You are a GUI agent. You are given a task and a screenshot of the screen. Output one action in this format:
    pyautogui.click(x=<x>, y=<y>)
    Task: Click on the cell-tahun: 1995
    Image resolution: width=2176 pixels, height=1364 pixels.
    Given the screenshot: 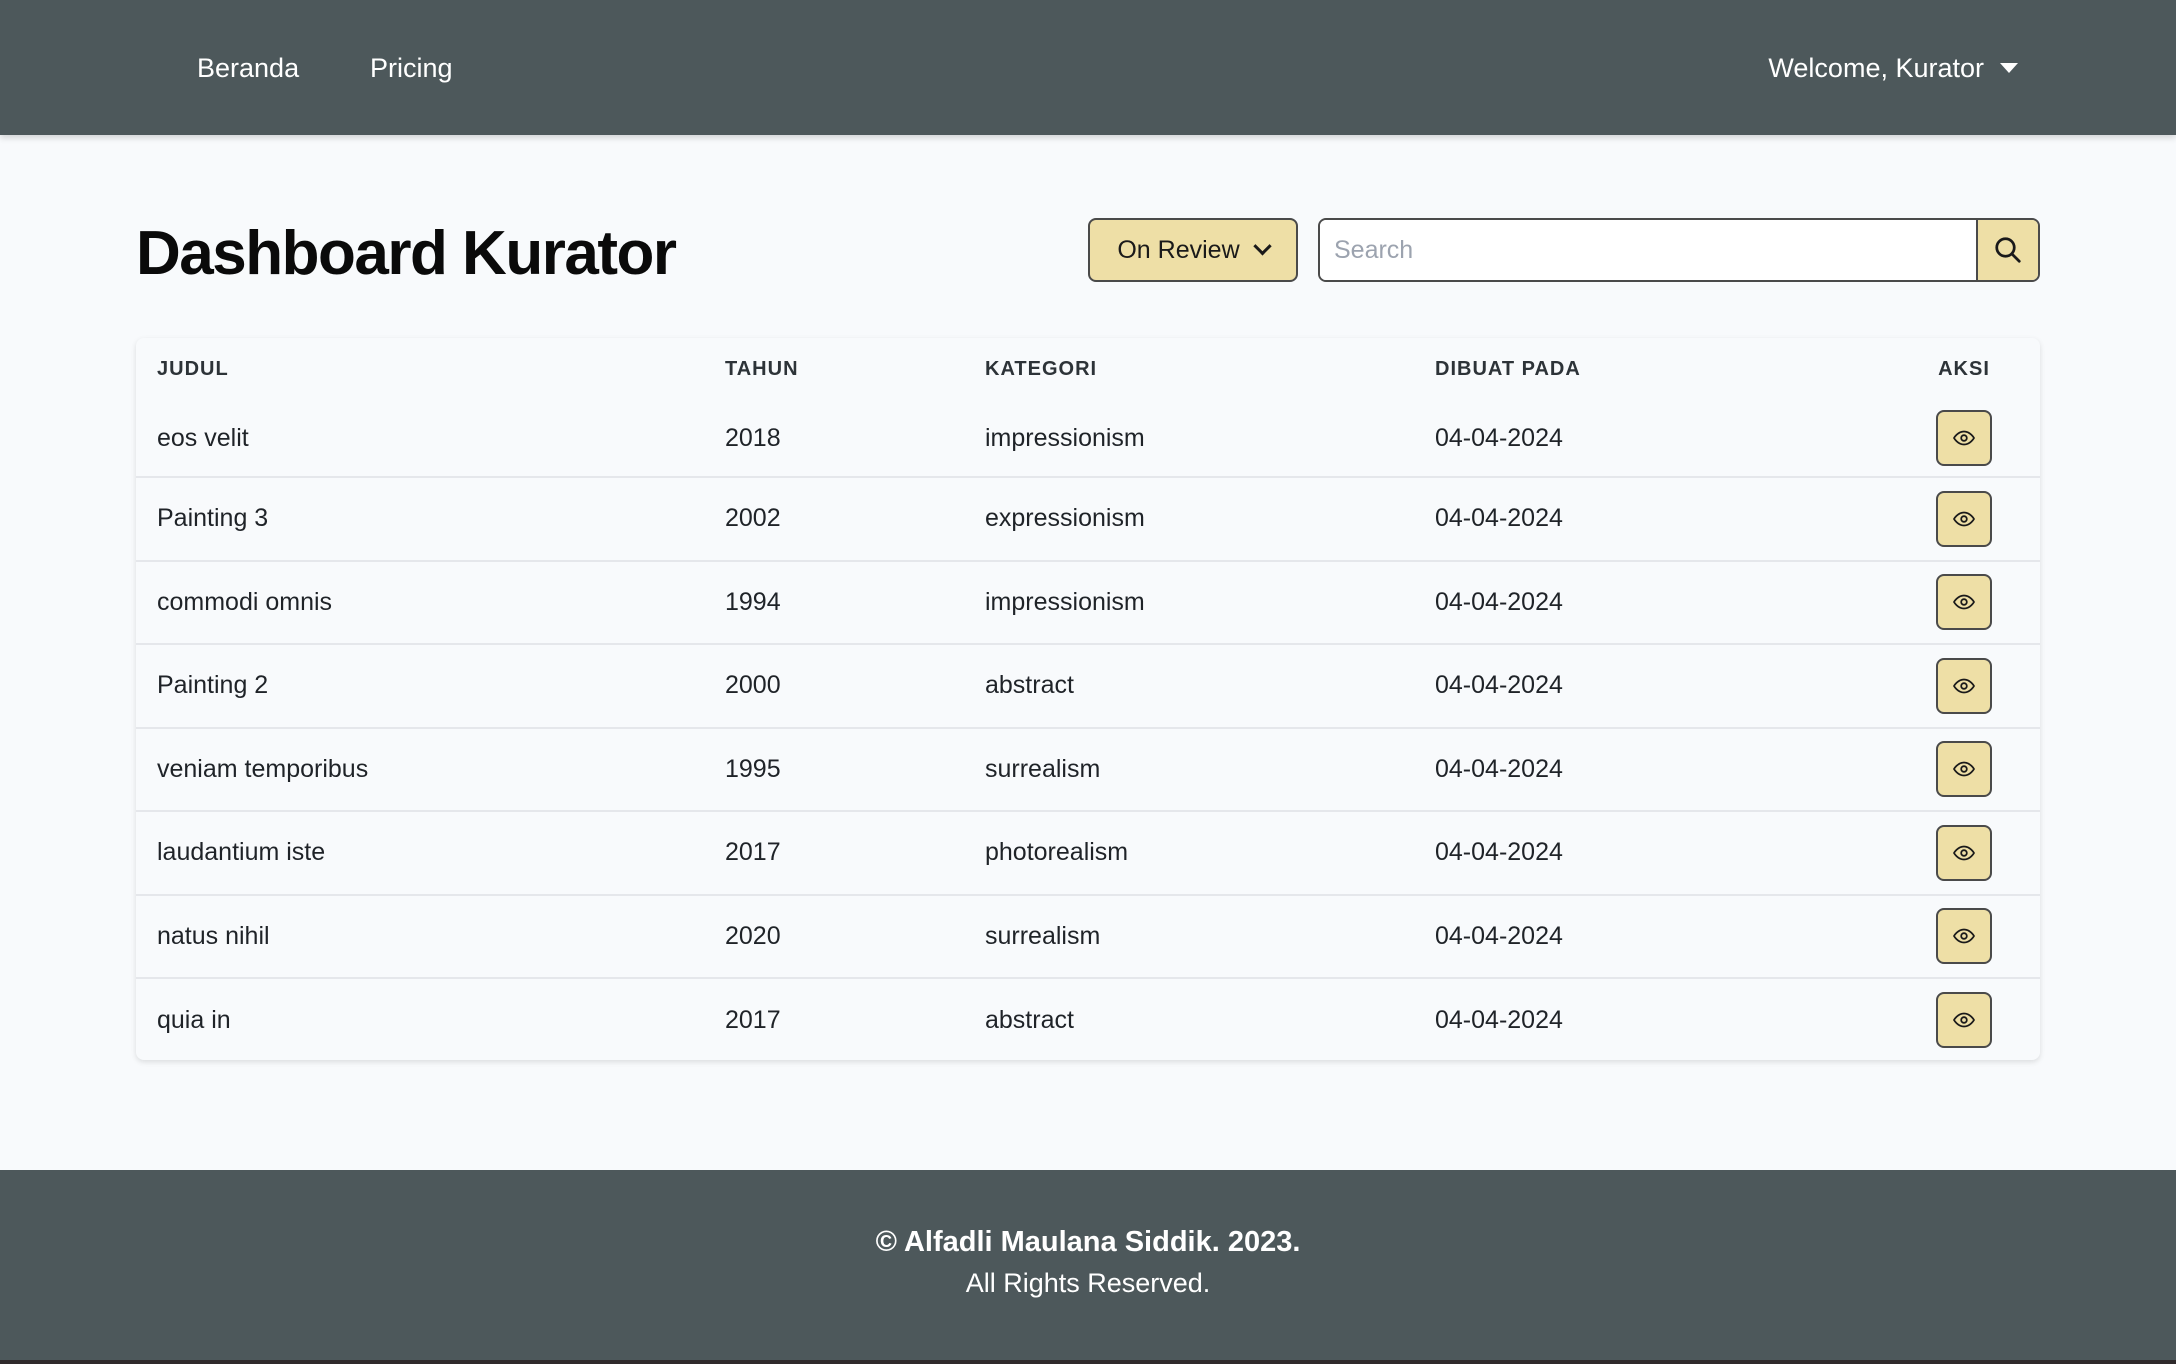 What is the action you would take?
    pyautogui.click(x=834, y=768)
    